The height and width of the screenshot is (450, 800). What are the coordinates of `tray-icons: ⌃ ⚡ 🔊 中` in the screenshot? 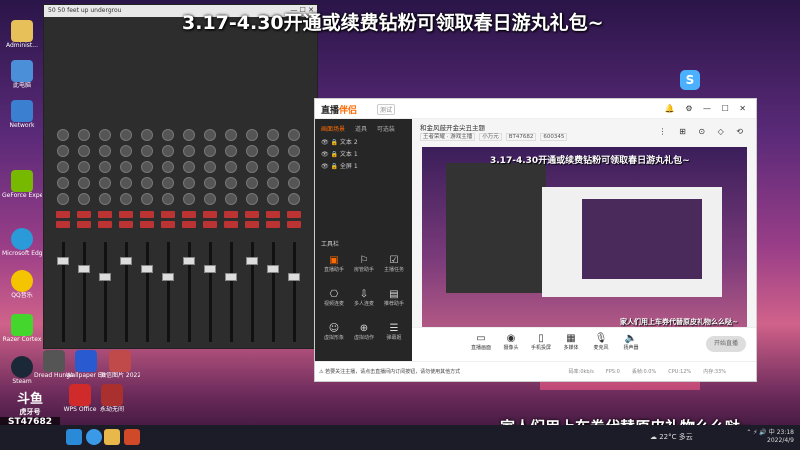 It's located at (760, 432).